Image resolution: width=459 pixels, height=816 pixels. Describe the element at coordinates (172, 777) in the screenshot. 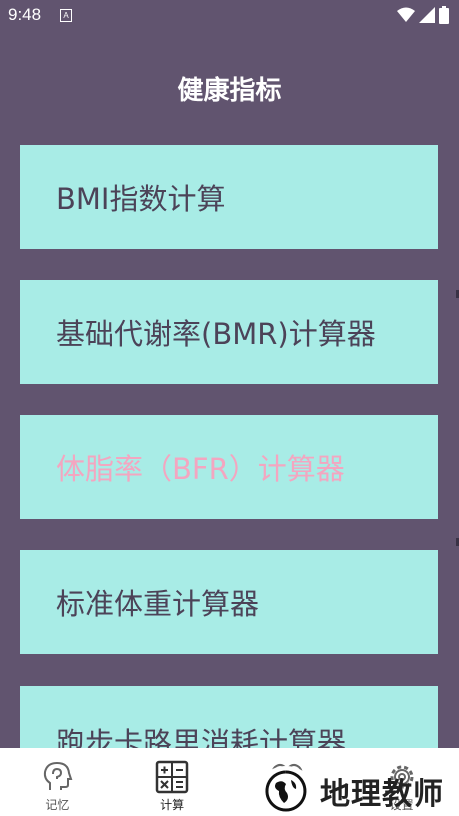

I see `calculator-icon` at that location.